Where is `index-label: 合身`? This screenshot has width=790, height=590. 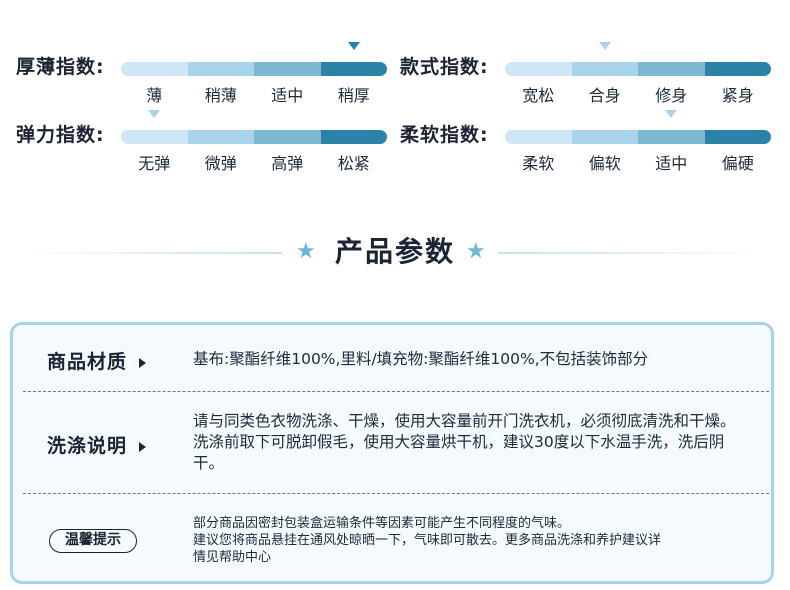
index-label: 合身 is located at coordinates (604, 95).